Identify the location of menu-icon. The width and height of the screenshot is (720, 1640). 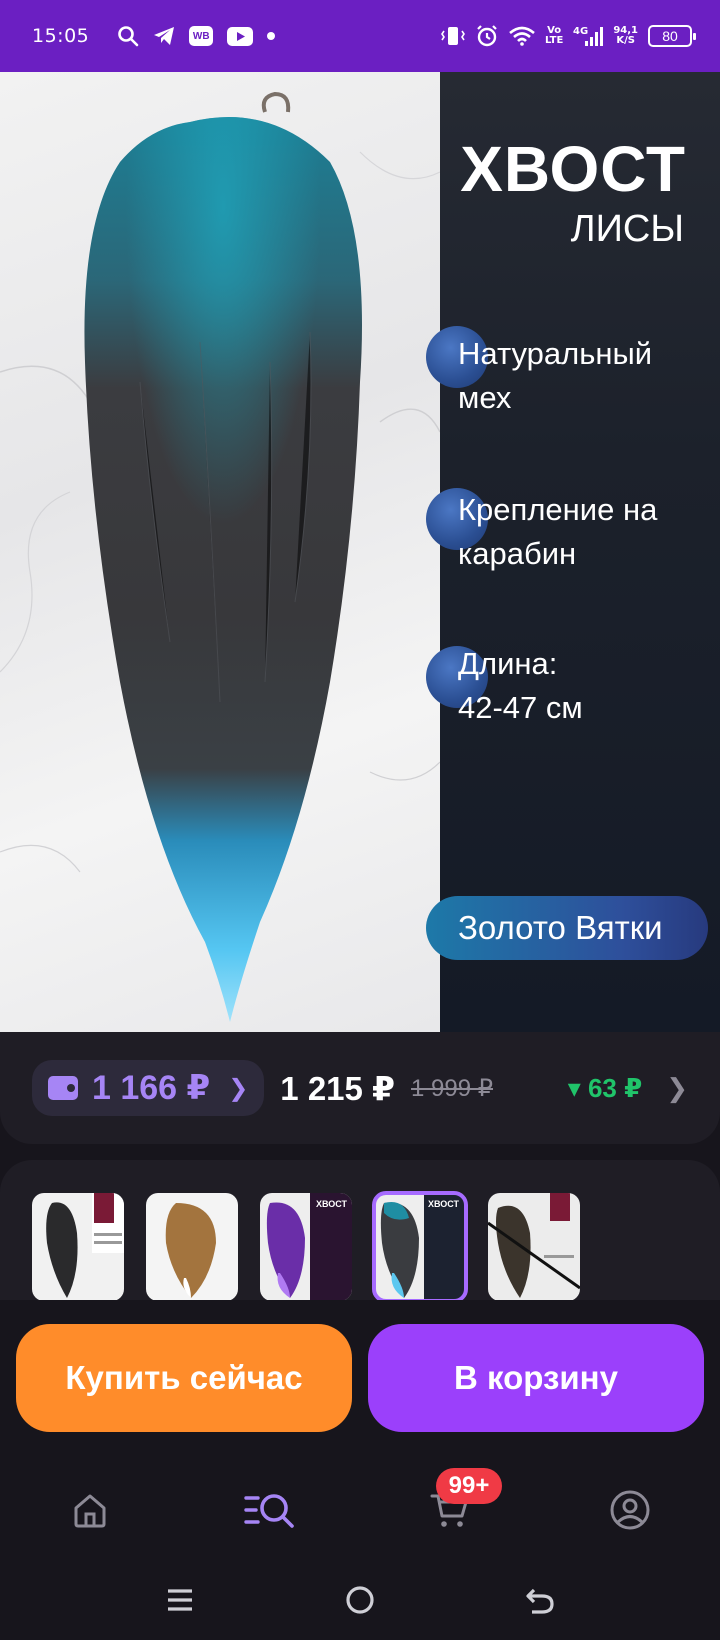
(180, 1600).